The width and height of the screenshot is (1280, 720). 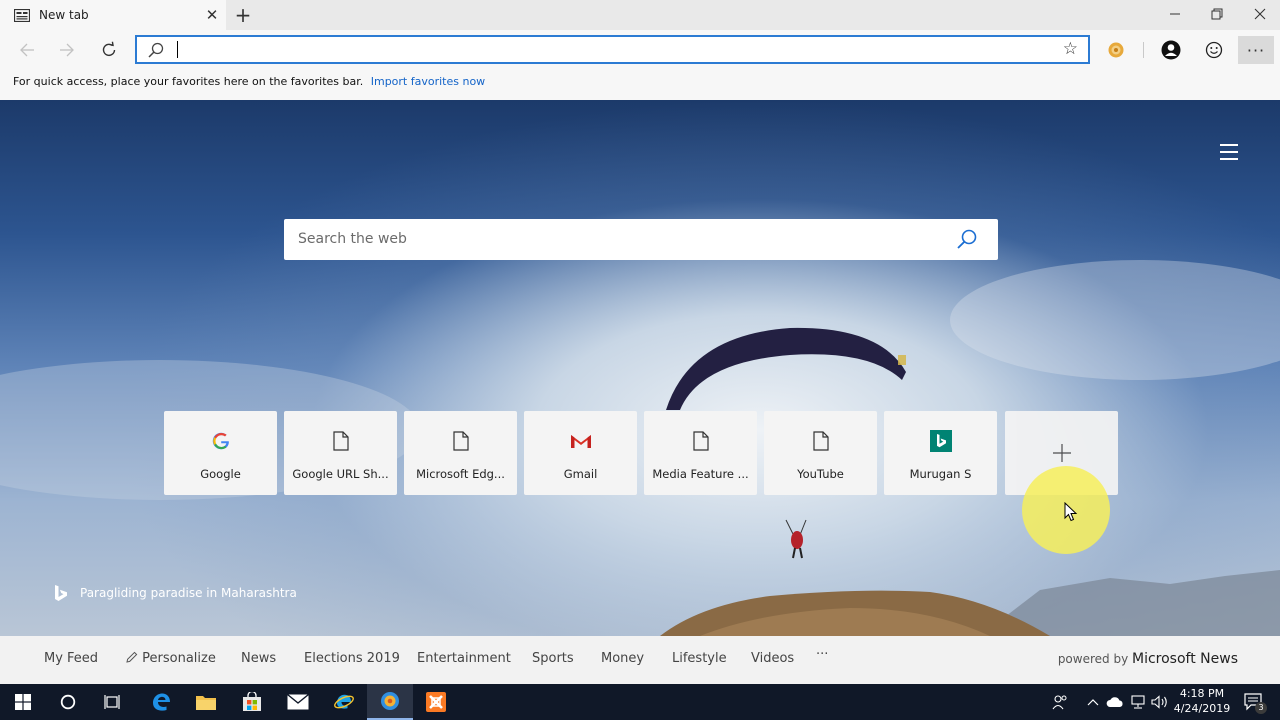 I want to click on feed-tab-personalize: Personalize, so click(x=171, y=658).